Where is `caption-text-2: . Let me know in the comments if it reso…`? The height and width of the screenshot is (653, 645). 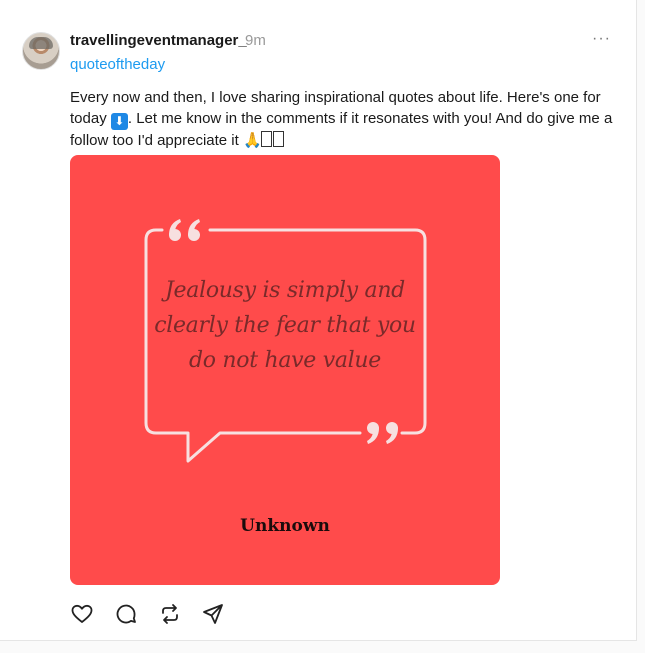 caption-text-2: . Let me know in the comments if it reso… is located at coordinates (341, 129).